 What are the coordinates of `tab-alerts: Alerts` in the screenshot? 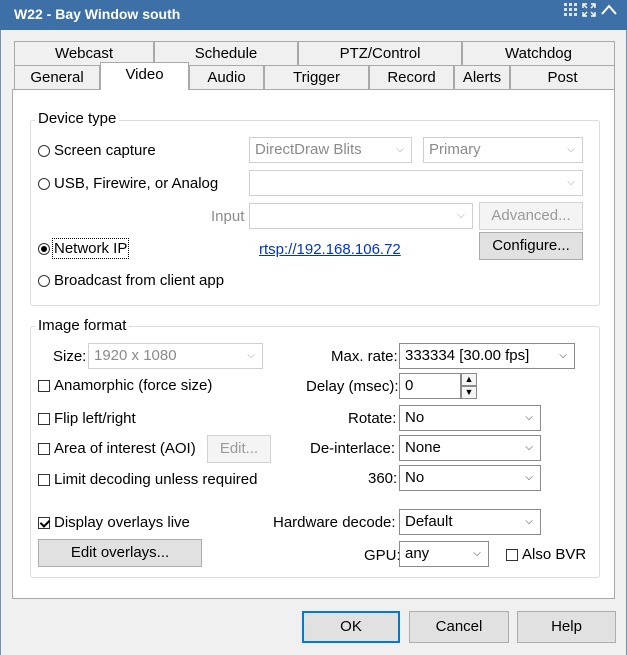 It's located at (482, 77).